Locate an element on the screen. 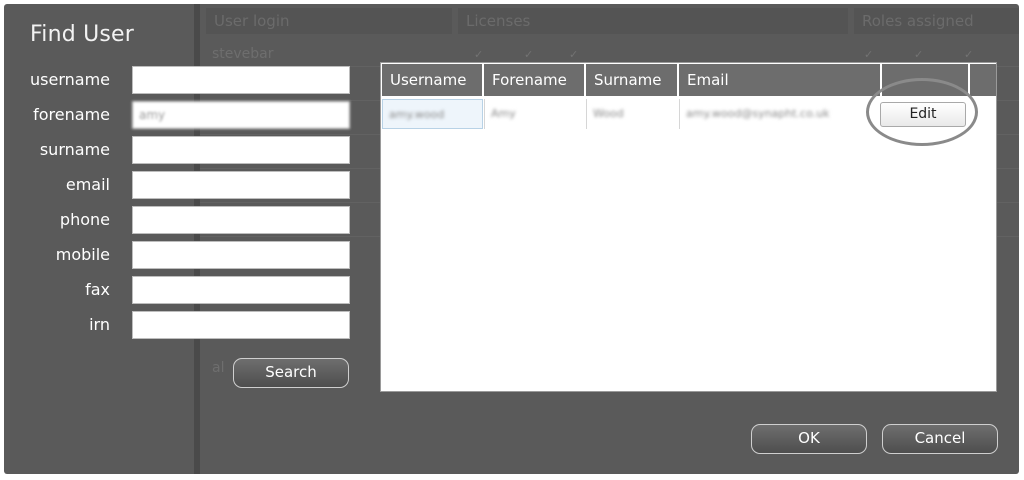 The width and height of the screenshot is (1024, 480). cell-forename-text: Amy is located at coordinates (503, 113).